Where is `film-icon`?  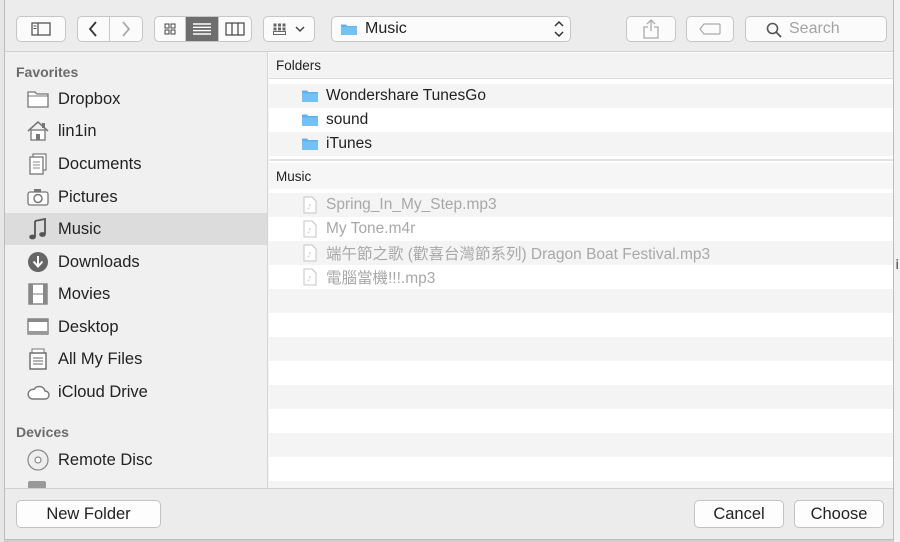 film-icon is located at coordinates (38, 294).